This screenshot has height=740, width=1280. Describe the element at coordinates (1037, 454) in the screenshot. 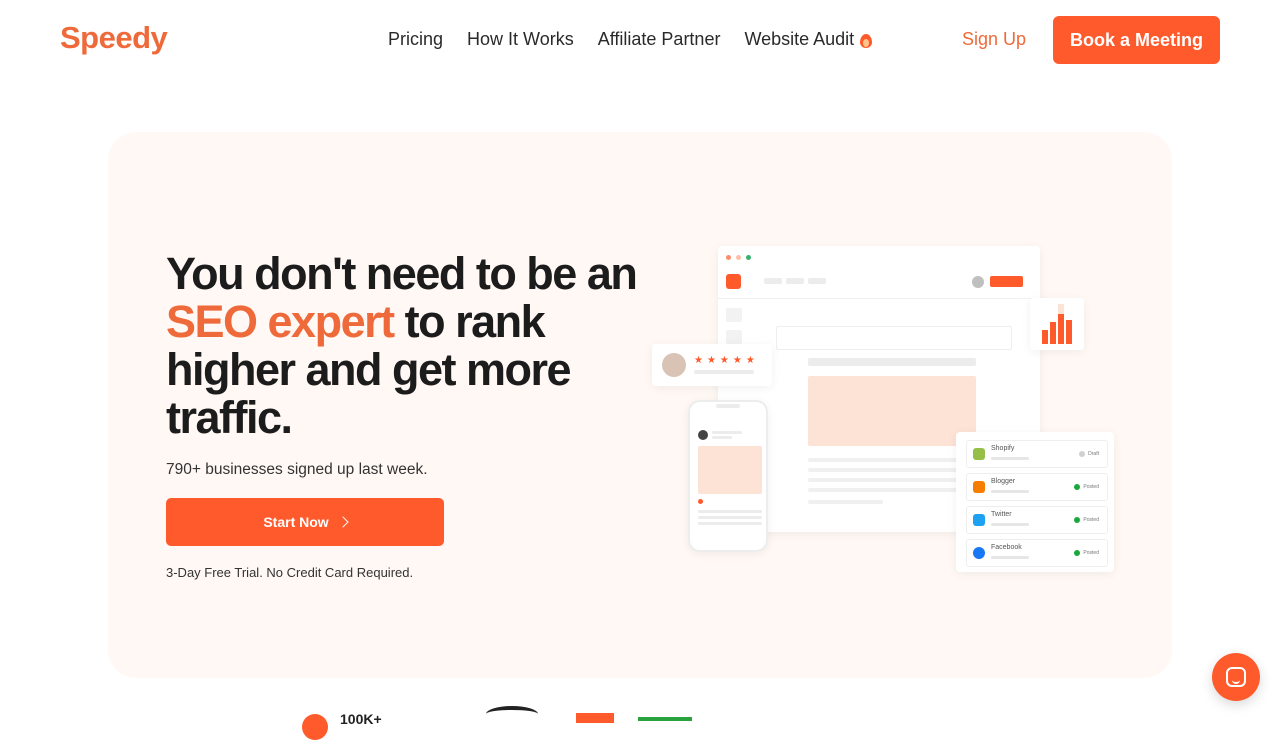

I see `platform-row-shopify: Shopify Draft` at that location.